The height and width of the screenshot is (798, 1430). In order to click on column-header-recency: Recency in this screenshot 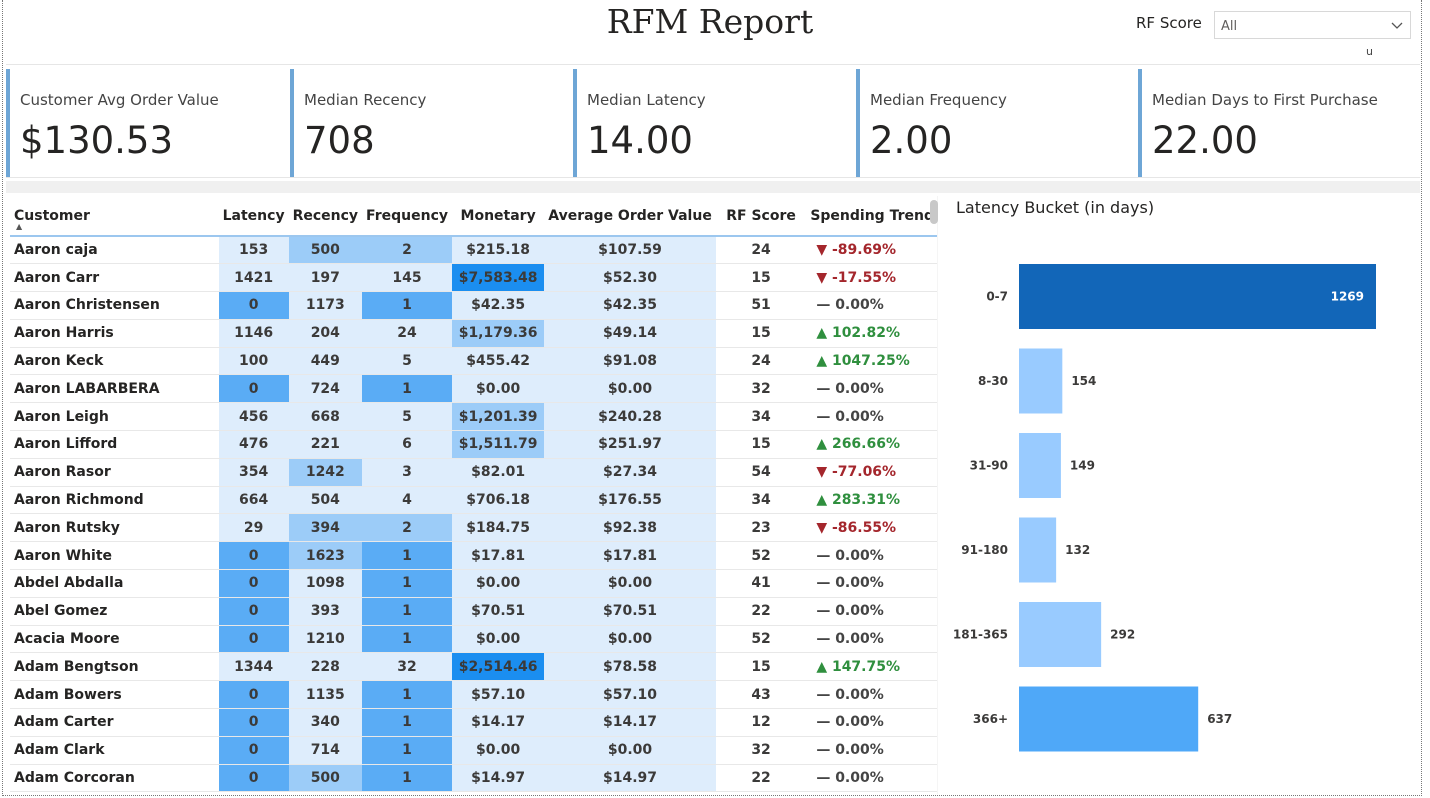, I will do `click(325, 216)`.